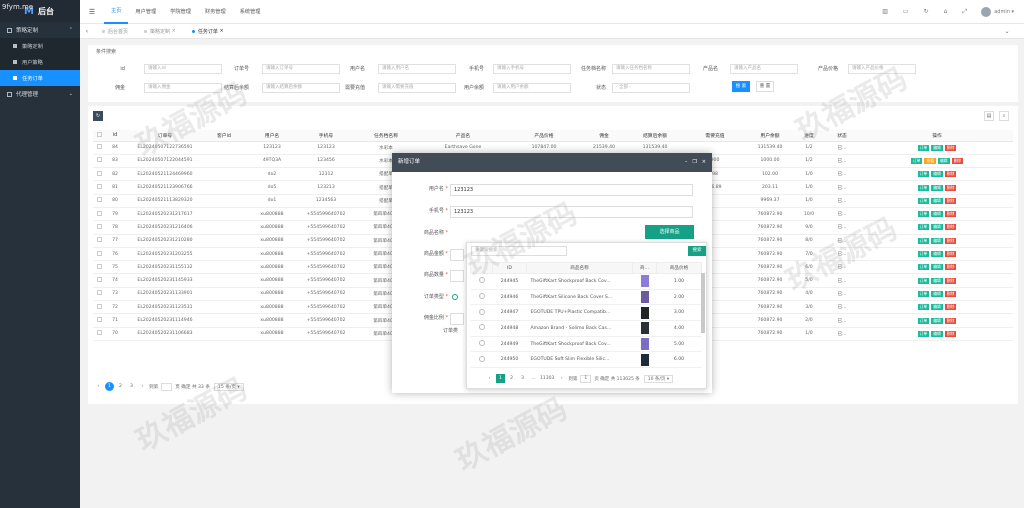 This screenshot has height=508, width=1024. What do you see at coordinates (765, 86) in the screenshot?
I see `reset-button: 重 置` at bounding box center [765, 86].